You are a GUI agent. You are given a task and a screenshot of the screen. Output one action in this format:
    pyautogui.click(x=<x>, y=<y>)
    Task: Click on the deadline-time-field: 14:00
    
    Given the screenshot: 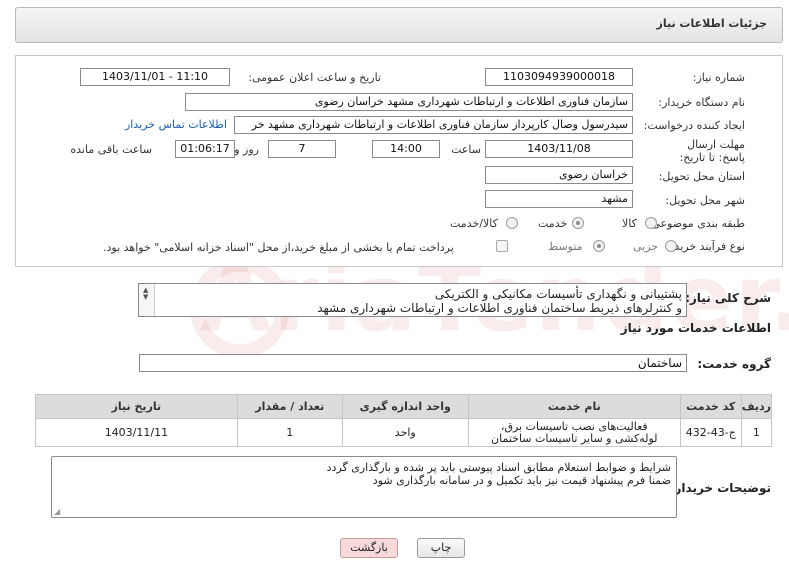 What is the action you would take?
    pyautogui.click(x=406, y=149)
    